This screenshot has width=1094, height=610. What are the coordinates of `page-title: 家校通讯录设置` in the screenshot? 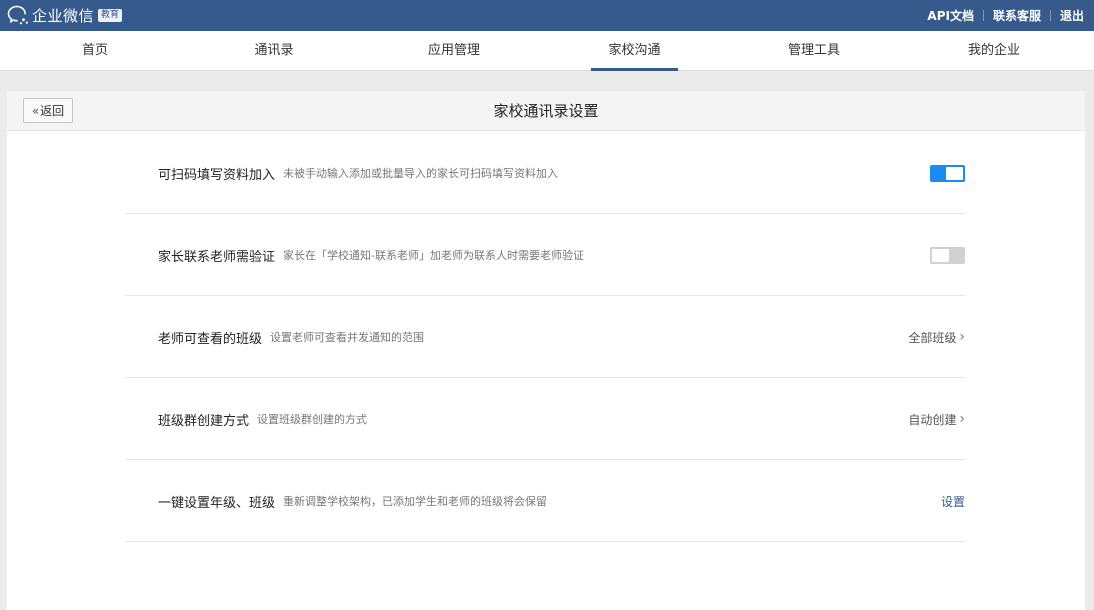 It's located at (546, 111).